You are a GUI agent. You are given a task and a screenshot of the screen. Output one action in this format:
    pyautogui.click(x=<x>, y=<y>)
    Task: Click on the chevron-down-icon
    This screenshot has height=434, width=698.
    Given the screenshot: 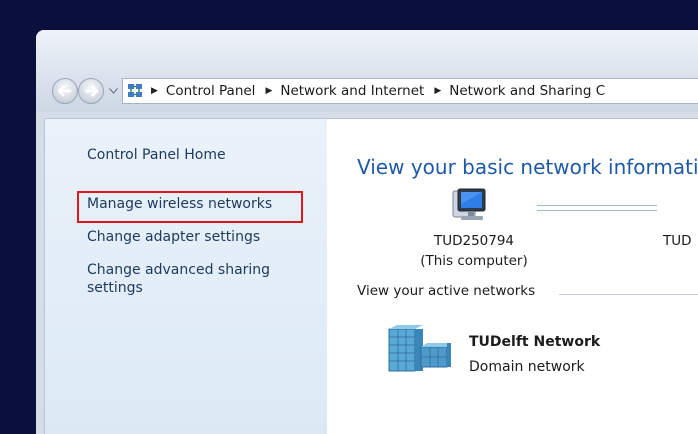 What is the action you would take?
    pyautogui.click(x=113, y=91)
    